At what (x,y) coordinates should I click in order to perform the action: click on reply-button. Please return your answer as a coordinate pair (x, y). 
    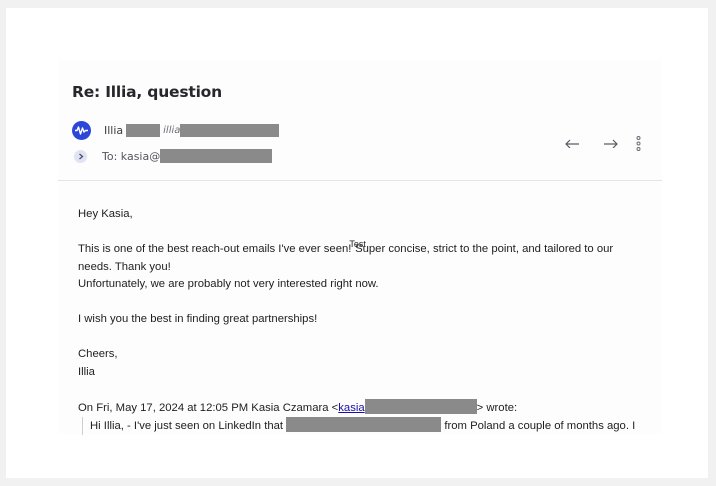
    Looking at the image, I should click on (572, 143).